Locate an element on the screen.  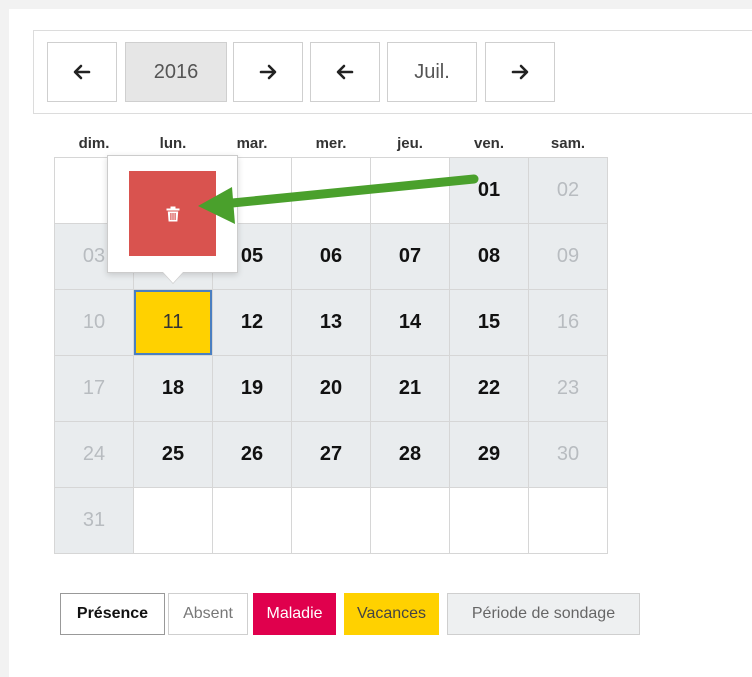
day-cell: 13 is located at coordinates (331, 322).